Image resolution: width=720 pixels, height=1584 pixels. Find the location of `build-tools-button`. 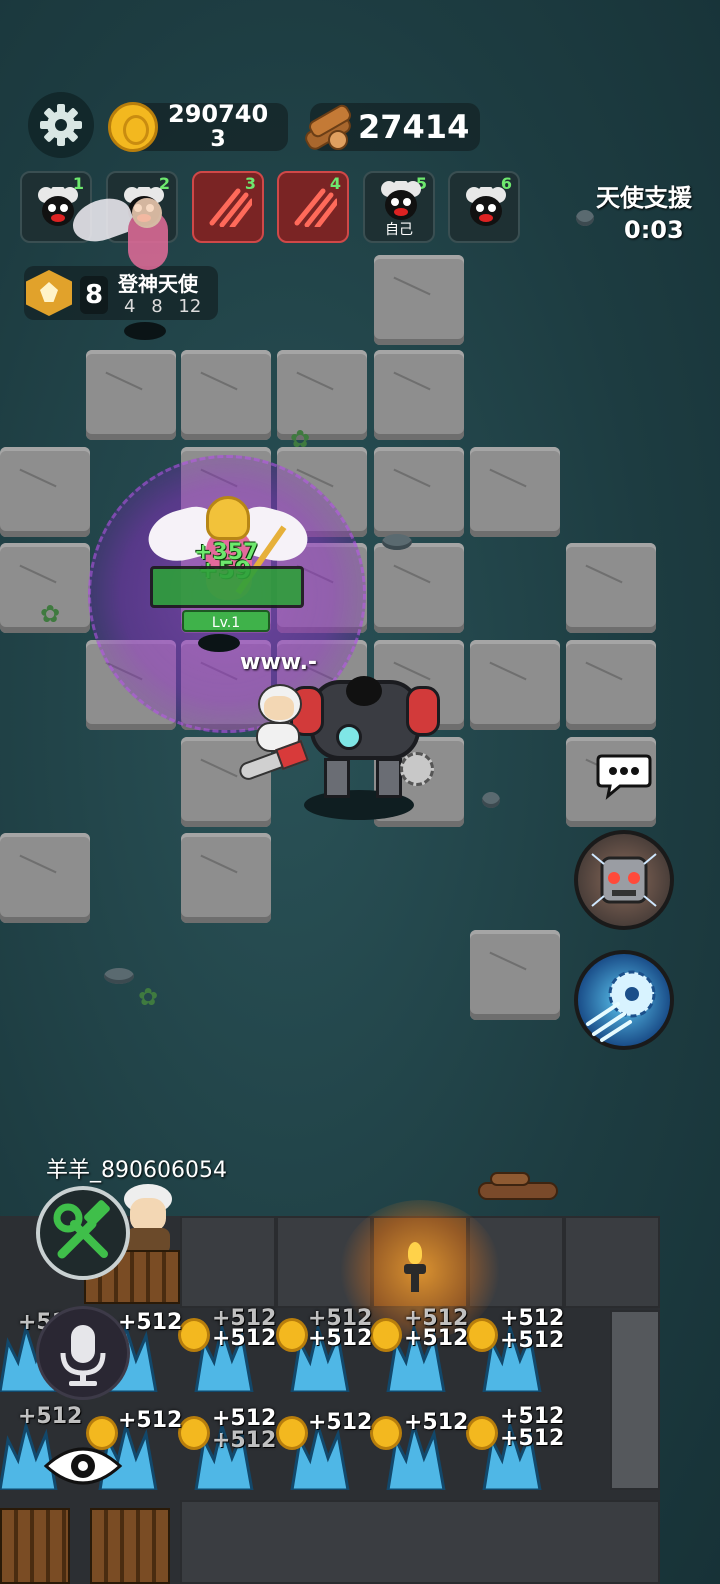

build-tools-button is located at coordinates (83, 1233).